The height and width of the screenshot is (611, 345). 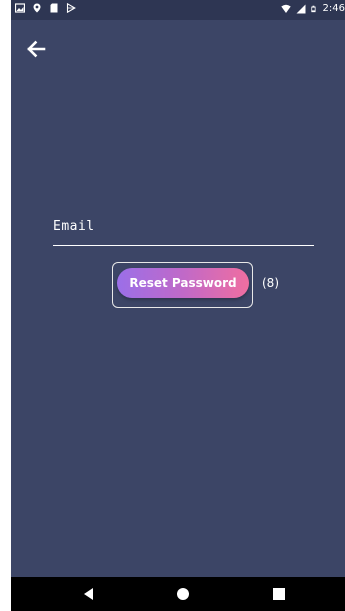 I want to click on location-pin-icon, so click(x=37, y=8).